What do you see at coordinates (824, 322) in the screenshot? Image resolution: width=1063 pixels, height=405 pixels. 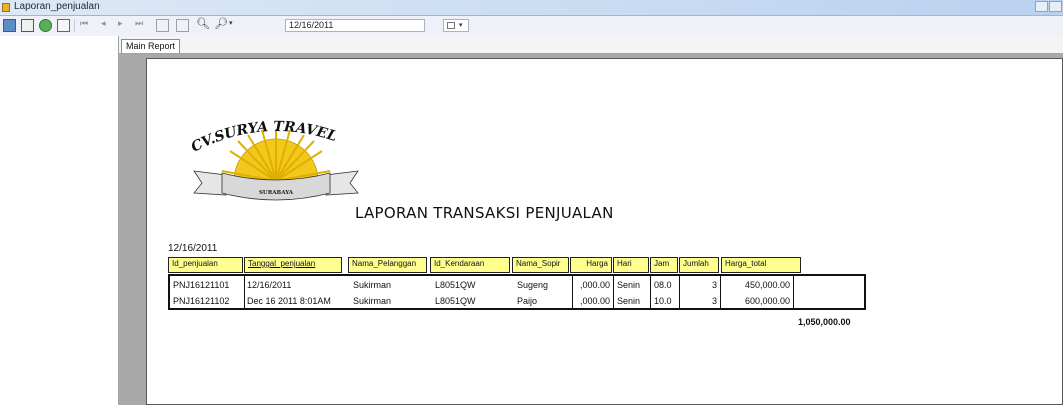 I see `grand-total: 1,050,000.00` at bounding box center [824, 322].